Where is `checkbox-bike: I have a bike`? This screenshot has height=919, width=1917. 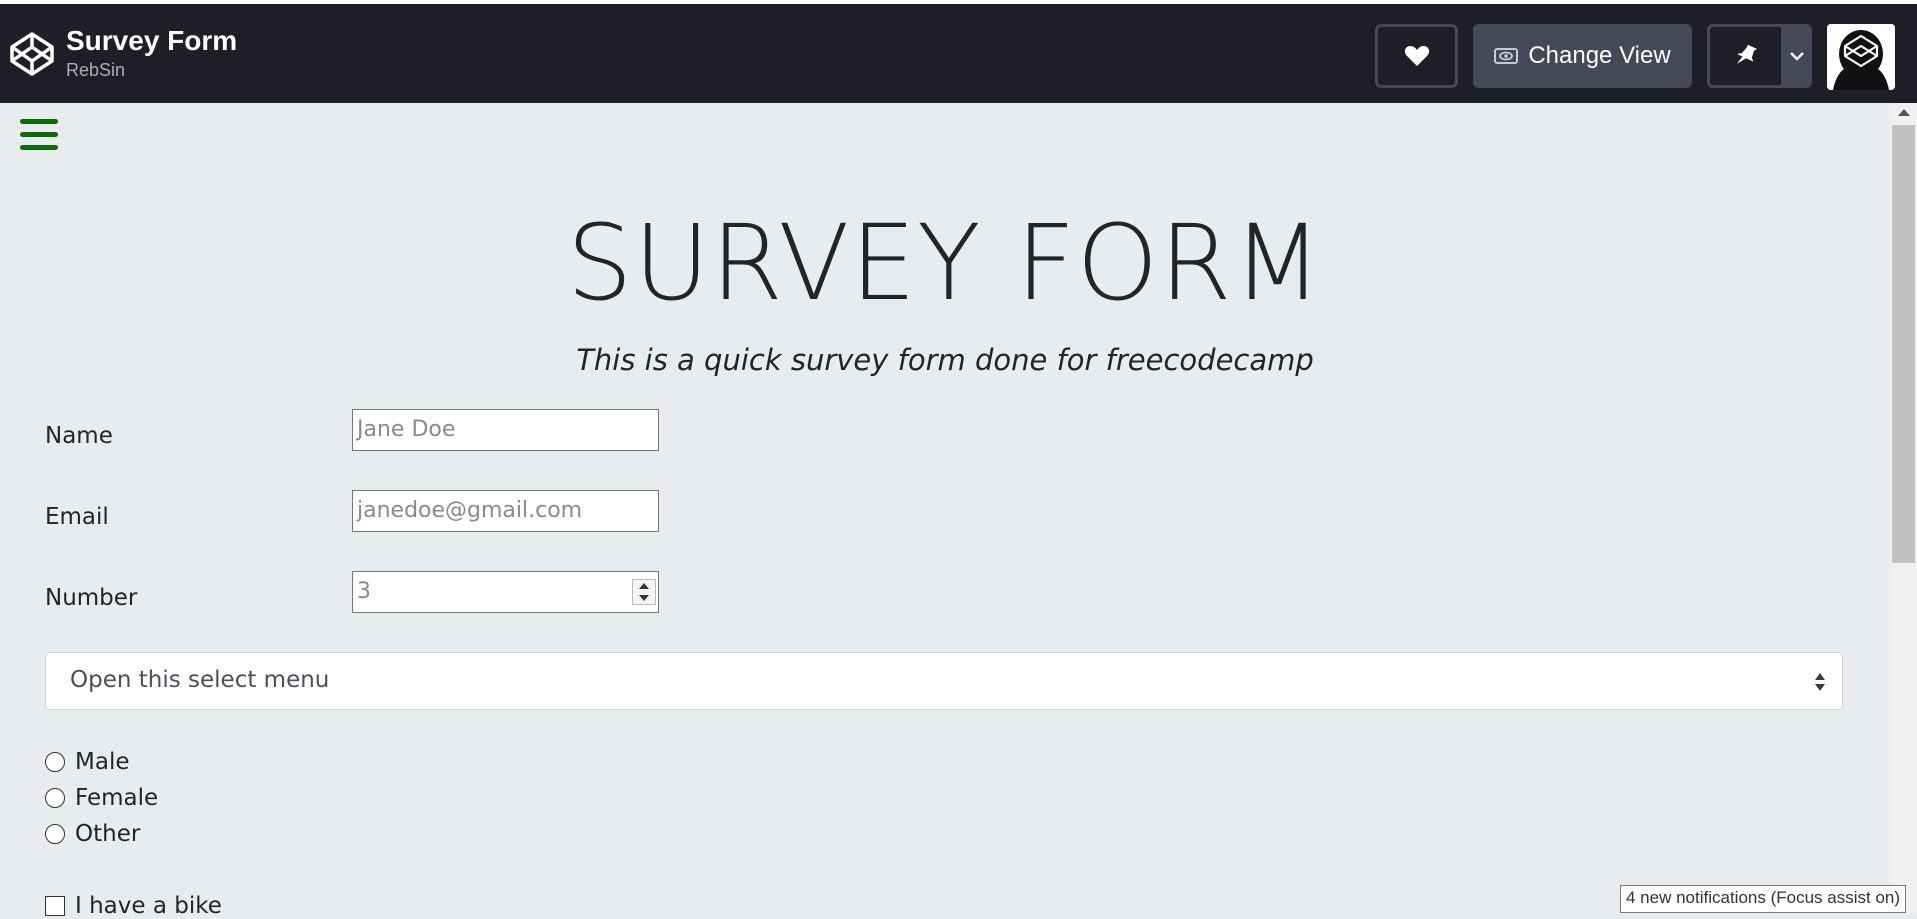 checkbox-bike: I have a bike is located at coordinates (133, 906).